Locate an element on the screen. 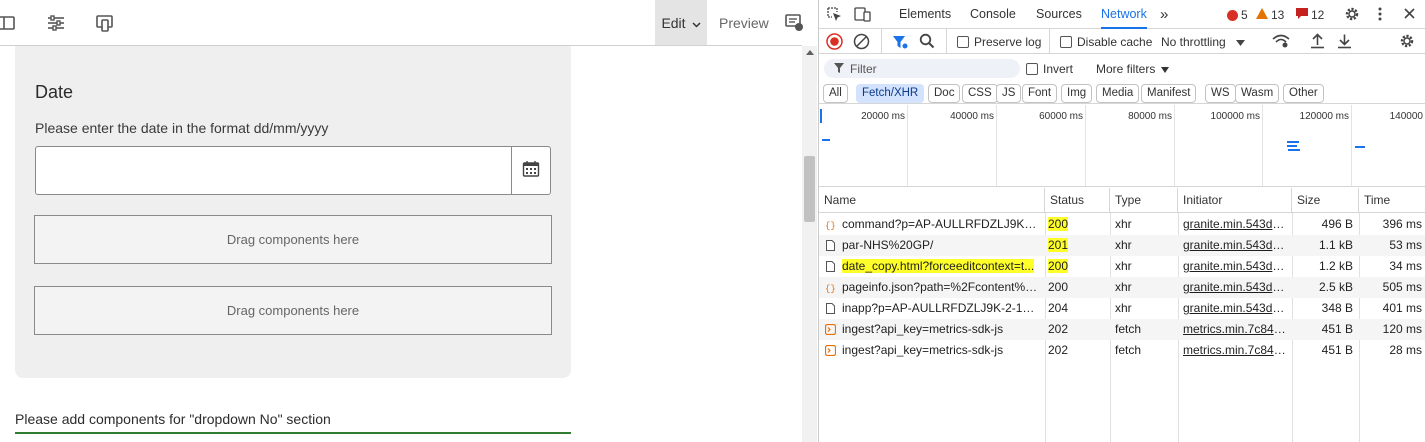 This screenshot has width=1425, height=442. disable-cache-checkbox: Disable cache is located at coordinates (1106, 42).